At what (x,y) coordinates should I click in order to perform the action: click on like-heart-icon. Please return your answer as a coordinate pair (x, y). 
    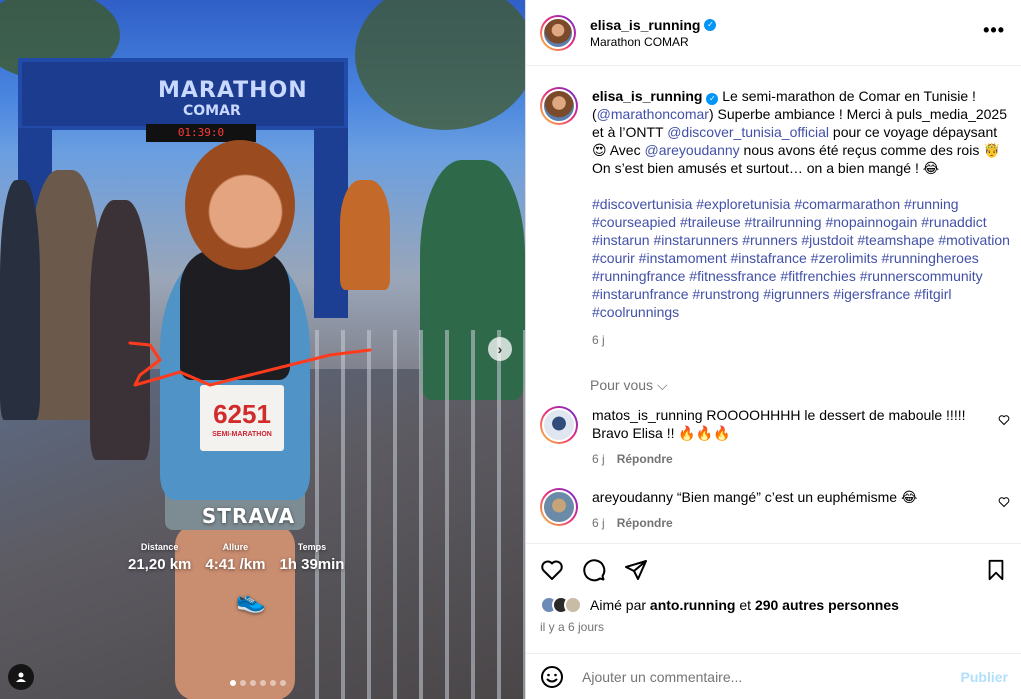
    Looking at the image, I should click on (552, 570).